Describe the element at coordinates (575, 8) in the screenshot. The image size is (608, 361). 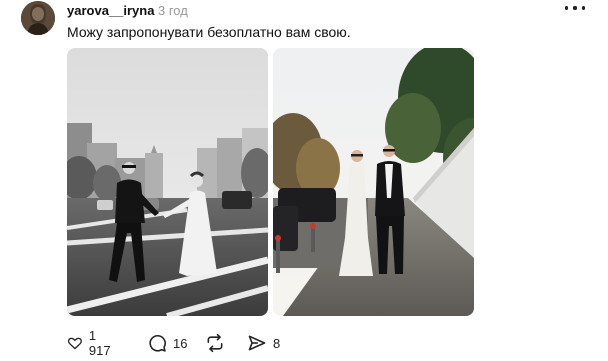
I see `more-options-icon` at that location.